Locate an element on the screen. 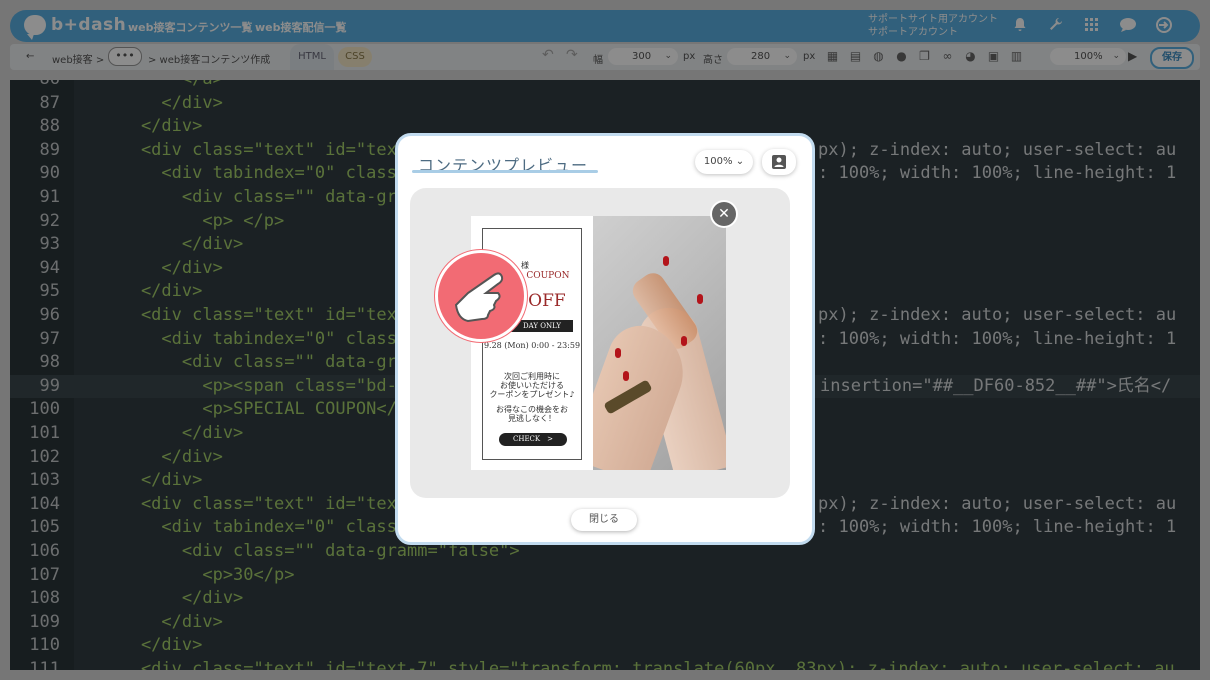 This screenshot has width=1210, height=680. coupon-date: 9.28 (Mon) 0:00 - 23:59 is located at coordinates (532, 345).